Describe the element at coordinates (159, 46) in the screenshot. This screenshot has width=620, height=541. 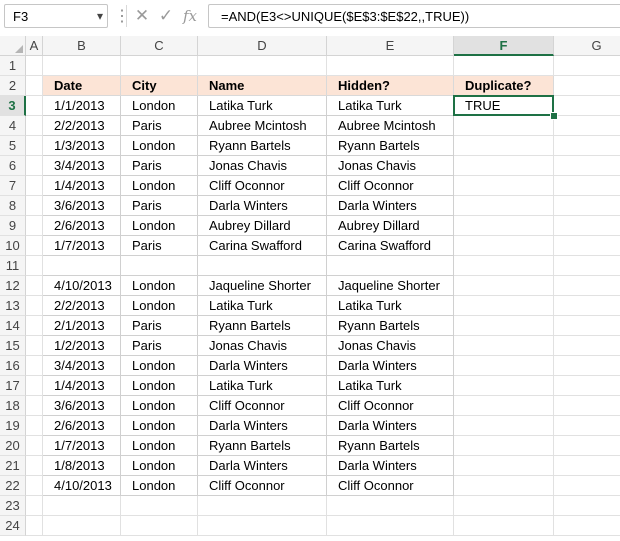
I see `column-header-c: C` at that location.